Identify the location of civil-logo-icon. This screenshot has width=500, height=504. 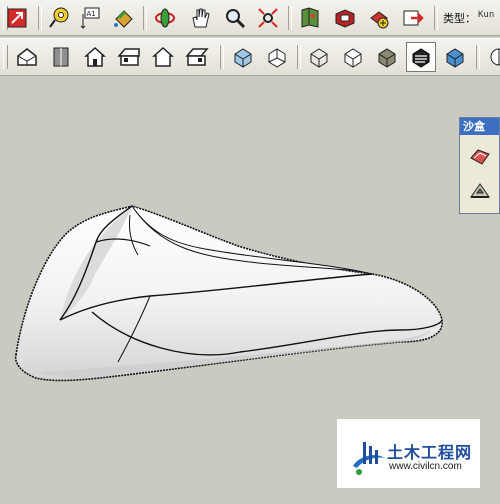
(369, 458).